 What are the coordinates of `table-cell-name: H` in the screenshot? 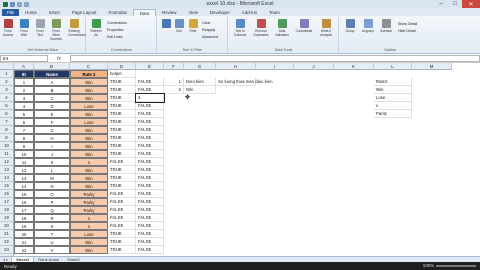 It's located at (52, 138).